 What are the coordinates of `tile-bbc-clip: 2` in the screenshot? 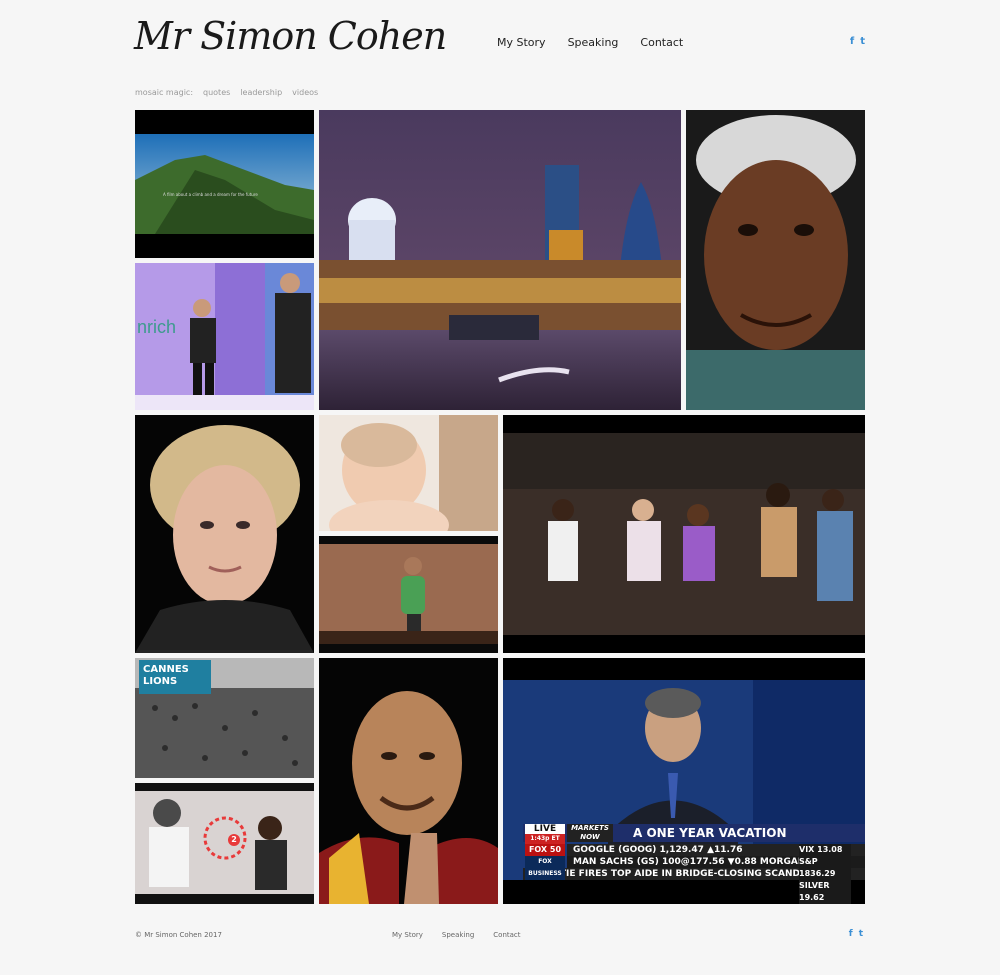 It's located at (224, 843).